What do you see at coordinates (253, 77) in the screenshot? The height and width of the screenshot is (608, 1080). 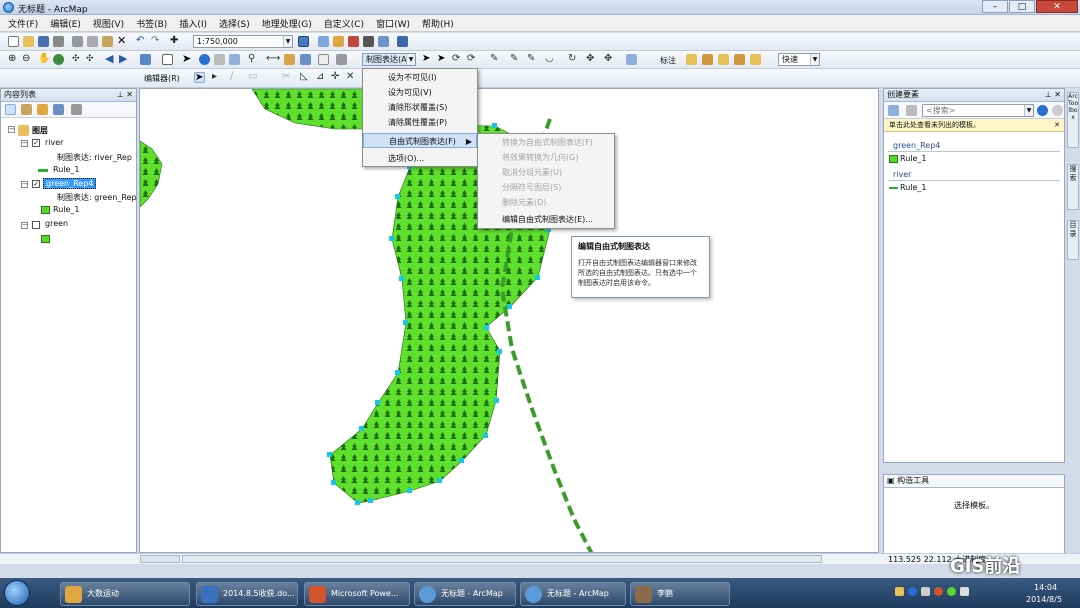 I see `trace-icon: ▭` at bounding box center [253, 77].